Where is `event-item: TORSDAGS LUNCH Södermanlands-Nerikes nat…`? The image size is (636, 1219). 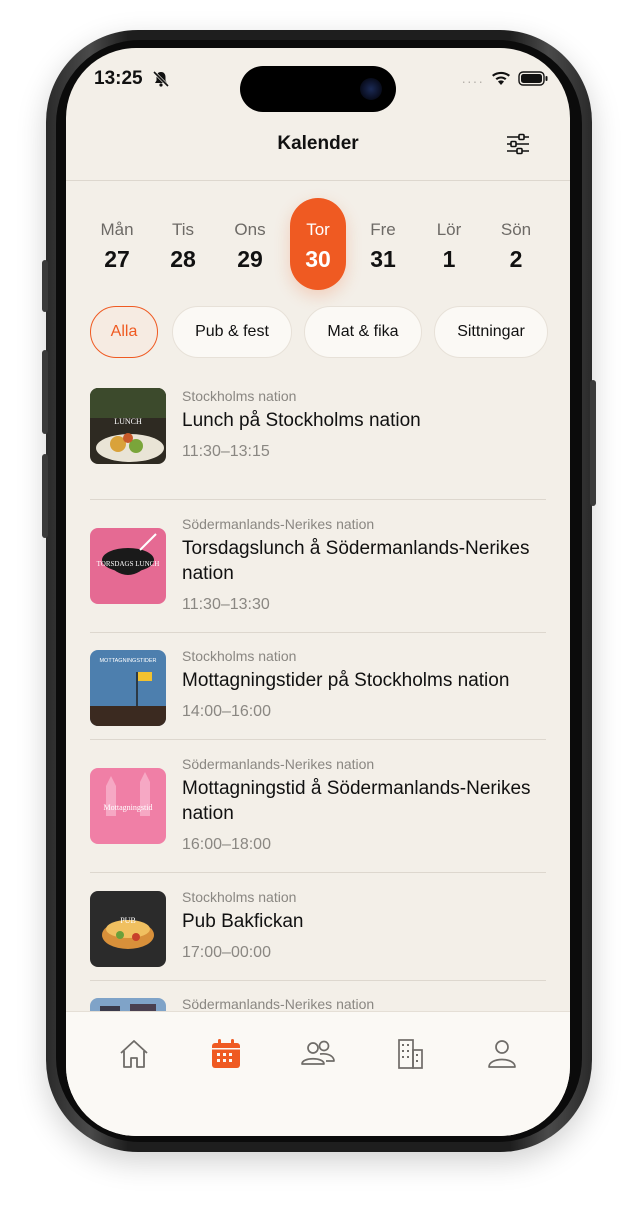
event-item: TORSDAGS LUNCH Södermanlands-Nerikes nat… is located at coordinates (318, 571).